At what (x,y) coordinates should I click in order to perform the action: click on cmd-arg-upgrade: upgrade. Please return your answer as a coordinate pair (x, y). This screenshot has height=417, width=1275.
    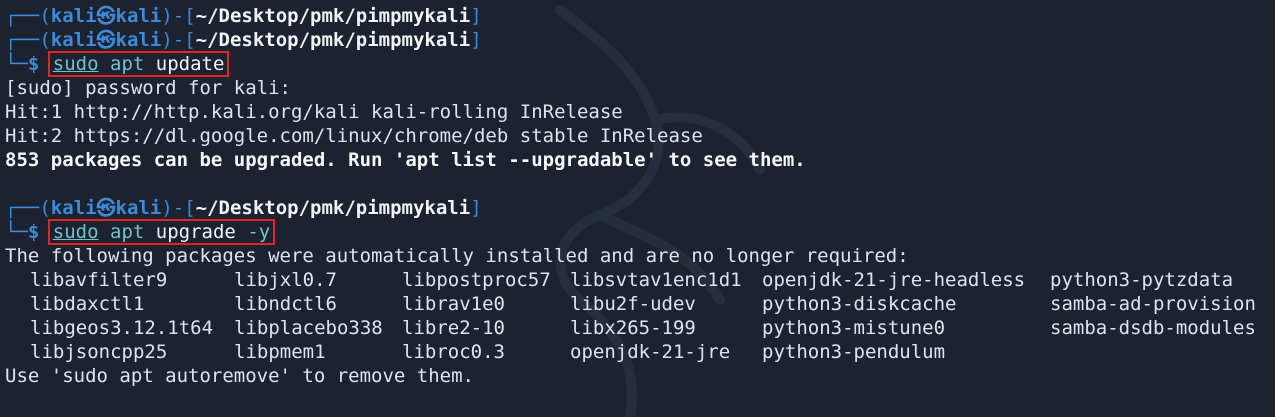
    Looking at the image, I should click on (195, 232).